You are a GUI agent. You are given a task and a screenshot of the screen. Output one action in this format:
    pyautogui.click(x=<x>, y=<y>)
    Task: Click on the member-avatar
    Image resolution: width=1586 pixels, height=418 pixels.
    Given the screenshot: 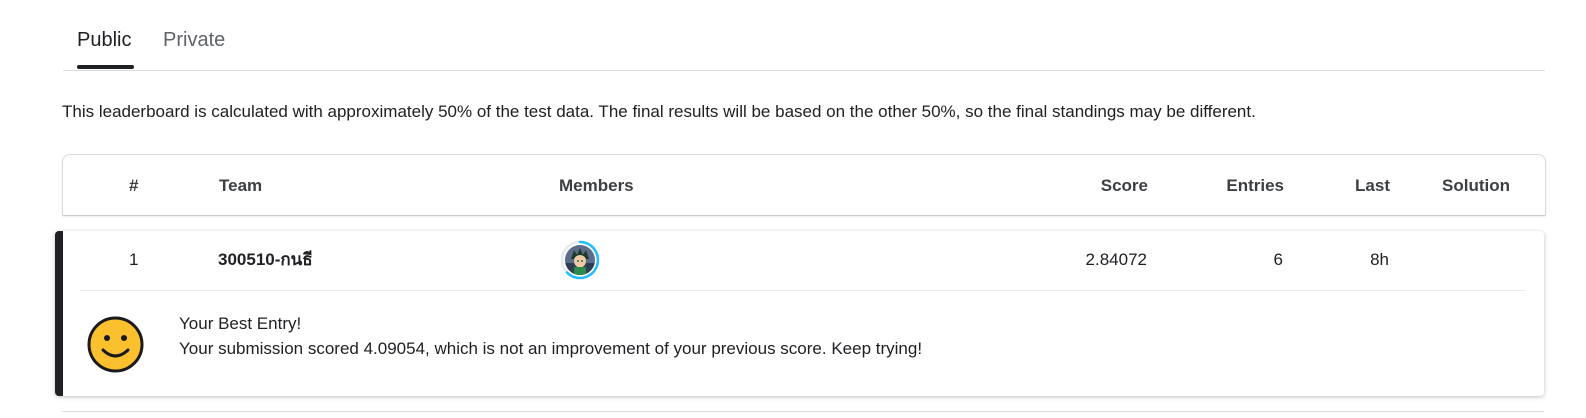 What is the action you would take?
    pyautogui.click(x=580, y=260)
    